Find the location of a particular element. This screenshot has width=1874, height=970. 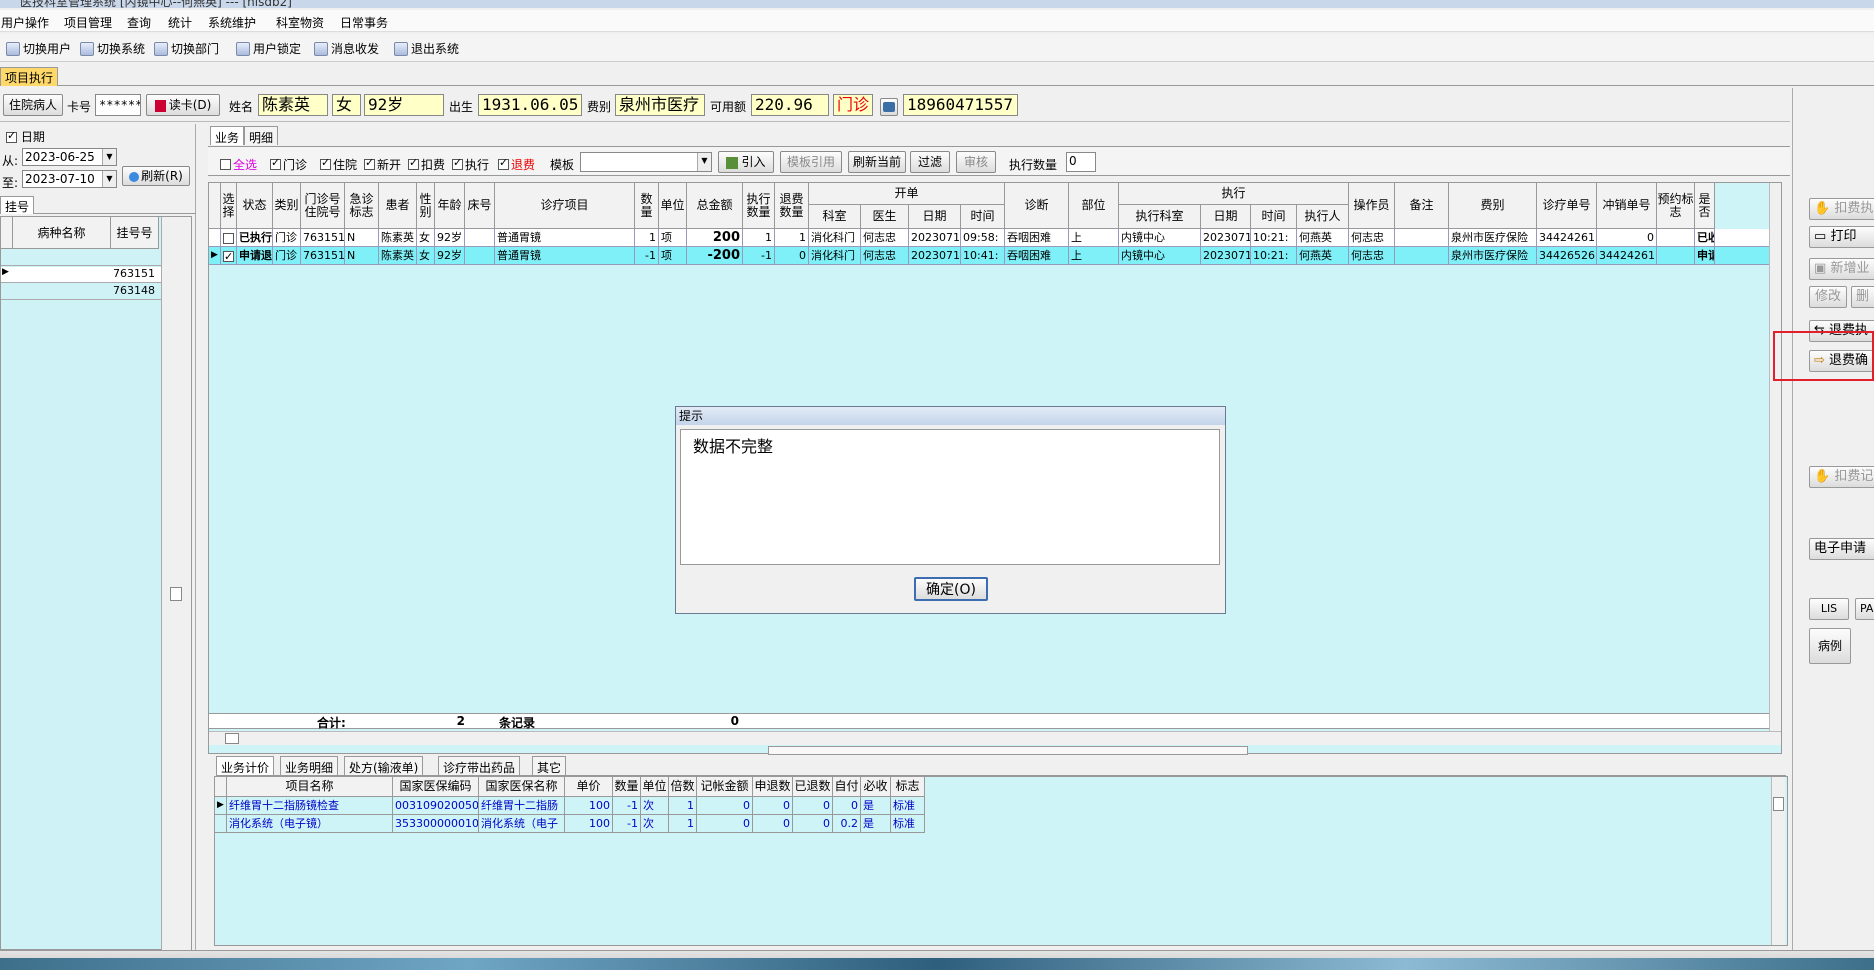

date-filter-checkbox: 日期 is located at coordinates (25, 136).